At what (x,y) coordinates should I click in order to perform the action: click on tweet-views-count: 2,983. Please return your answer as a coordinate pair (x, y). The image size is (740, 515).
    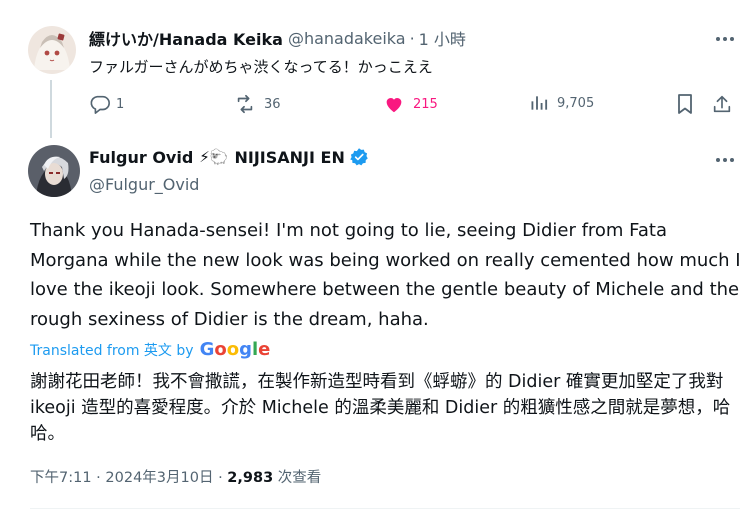
    Looking at the image, I should click on (250, 478).